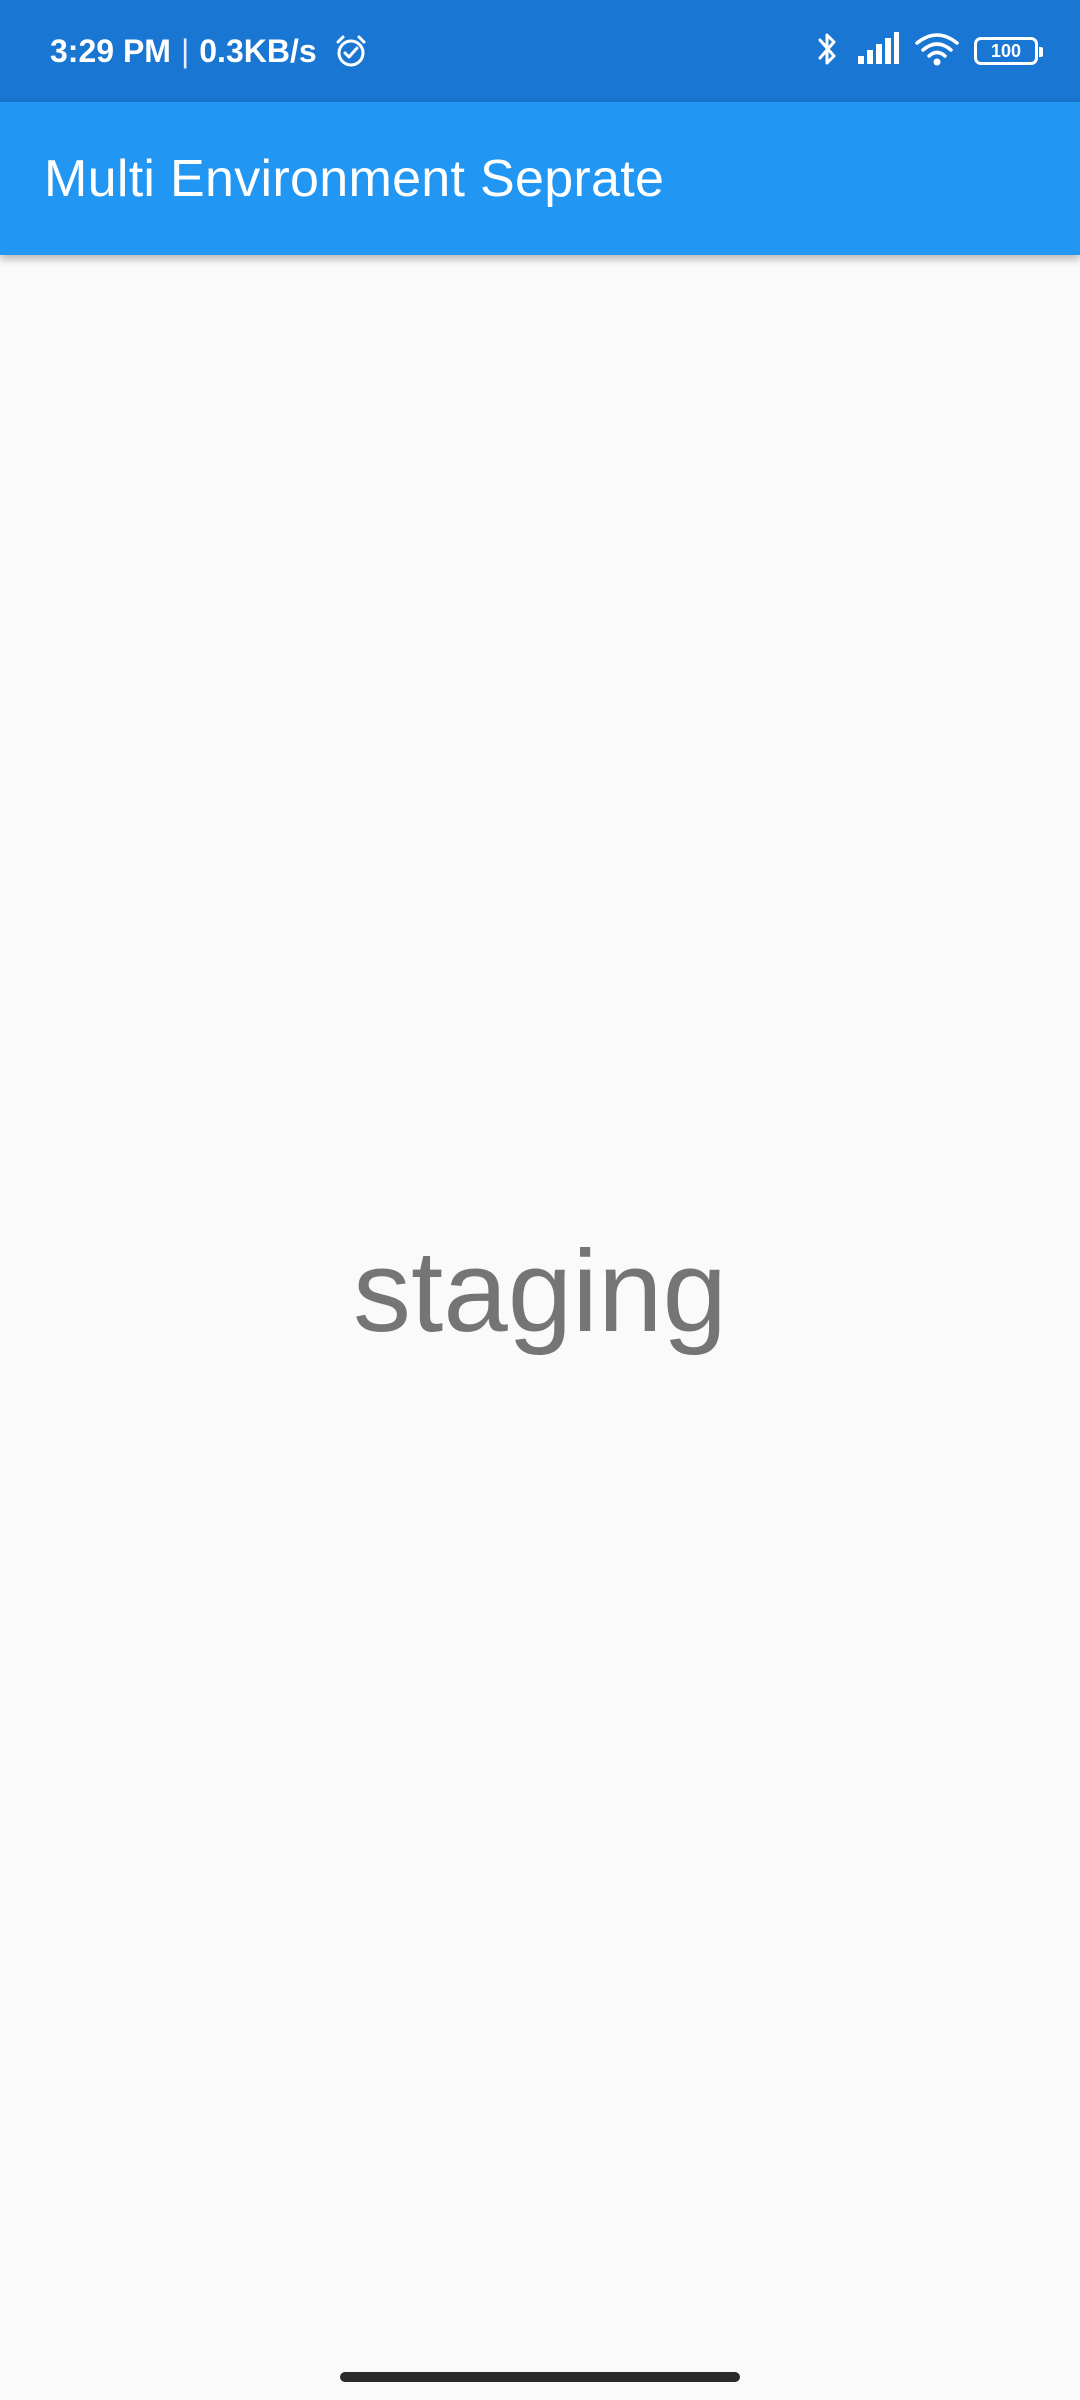 The height and width of the screenshot is (2400, 1080). What do you see at coordinates (110, 50) in the screenshot?
I see `status-time: 3:29 PM` at bounding box center [110, 50].